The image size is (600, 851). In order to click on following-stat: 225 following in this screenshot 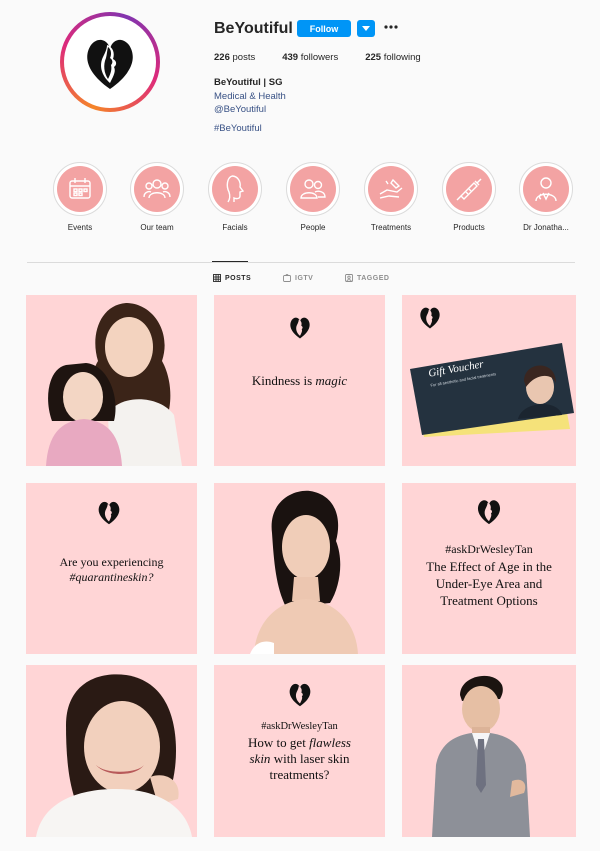, I will do `click(392, 57)`.